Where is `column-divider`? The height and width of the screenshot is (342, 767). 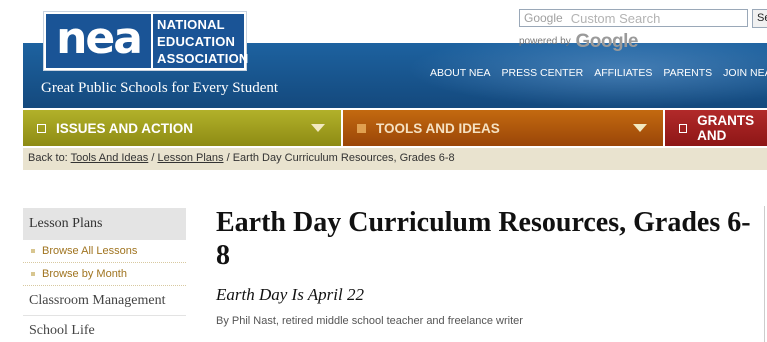 column-divider is located at coordinates (764, 274).